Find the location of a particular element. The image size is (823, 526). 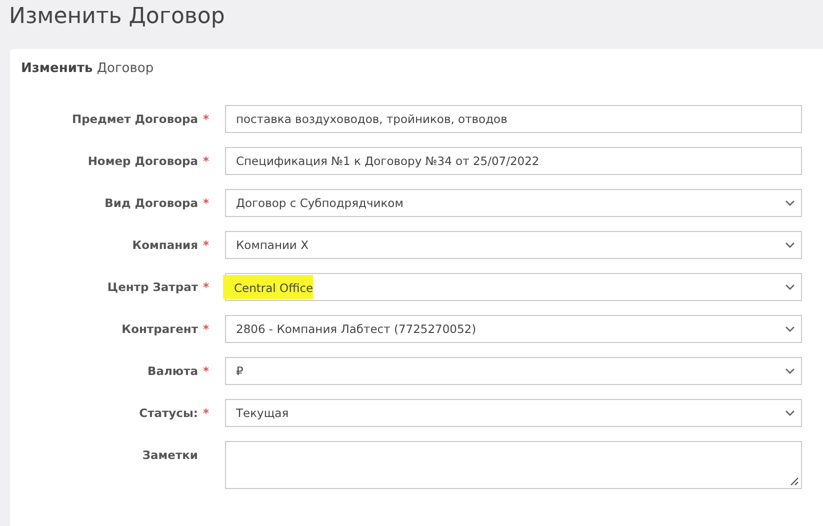

card-title: Изменить Договор is located at coordinates (87, 68).